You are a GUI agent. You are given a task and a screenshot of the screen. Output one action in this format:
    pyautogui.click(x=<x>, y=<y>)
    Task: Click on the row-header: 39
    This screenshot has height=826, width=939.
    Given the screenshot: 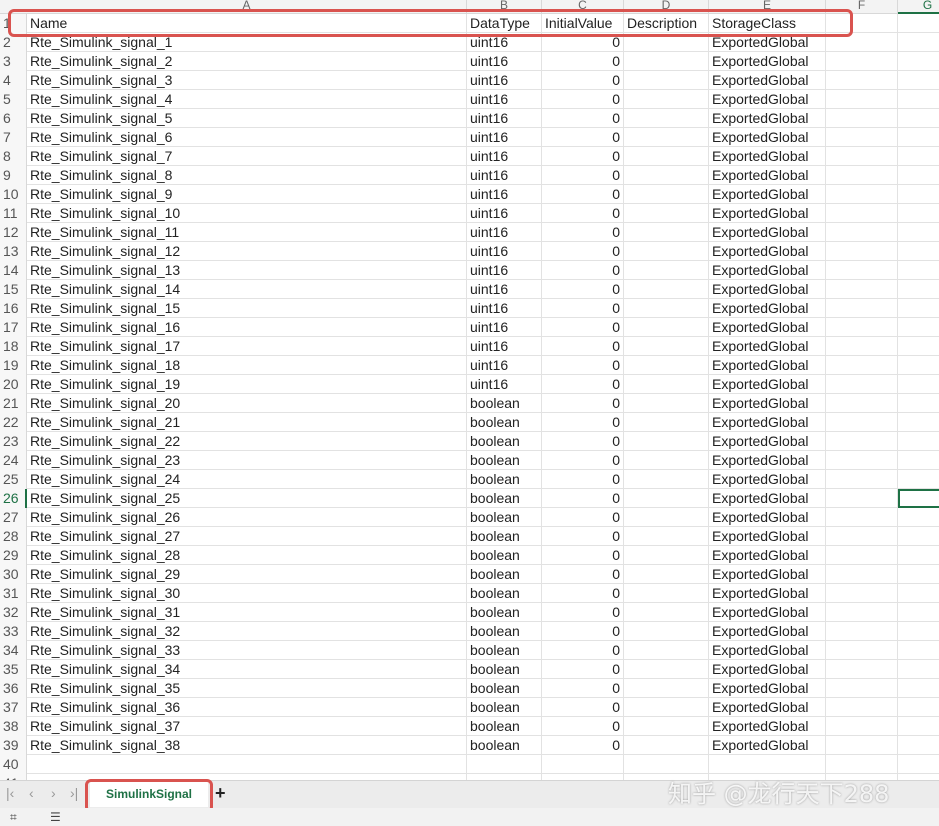 What is the action you would take?
    pyautogui.click(x=13, y=745)
    